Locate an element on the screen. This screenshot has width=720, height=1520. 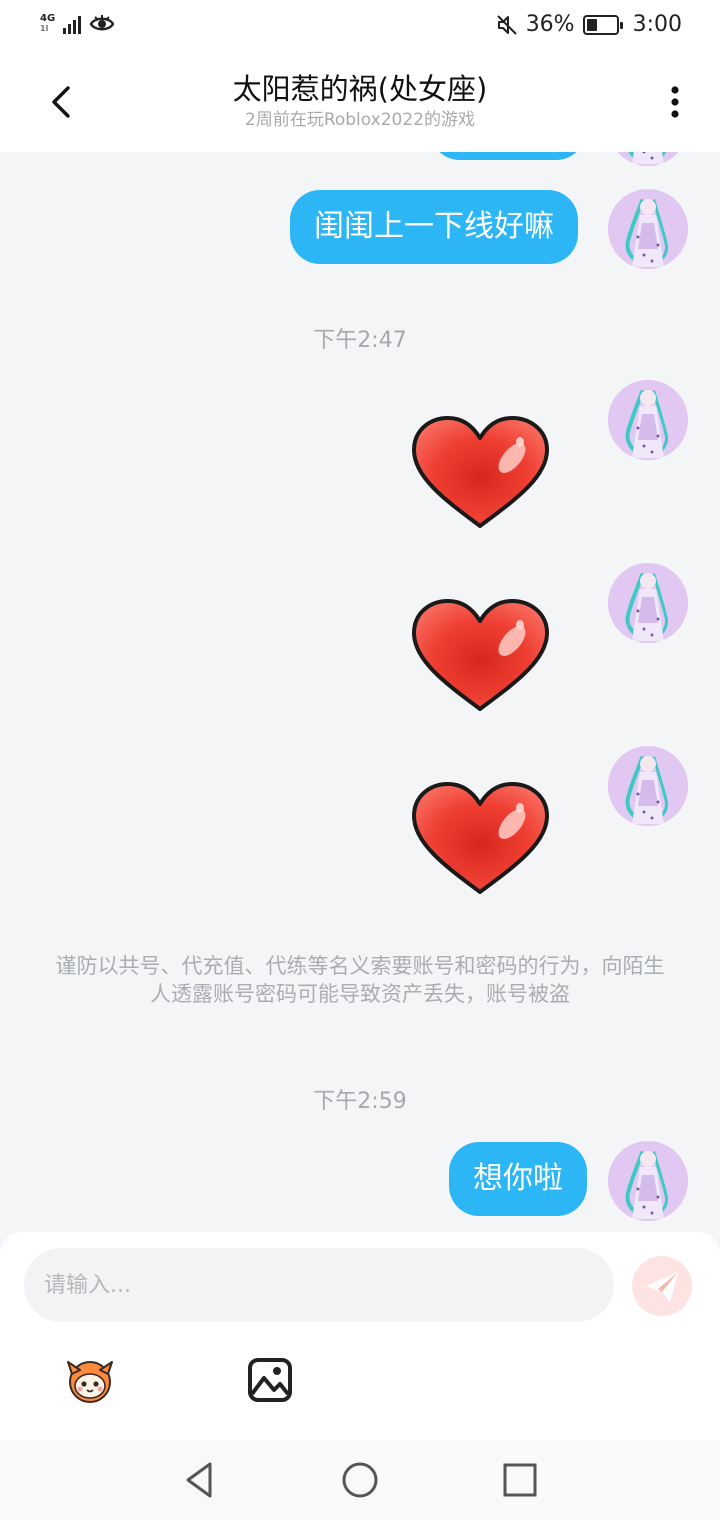
timestamp: 下午2:47 is located at coordinates (360, 340).